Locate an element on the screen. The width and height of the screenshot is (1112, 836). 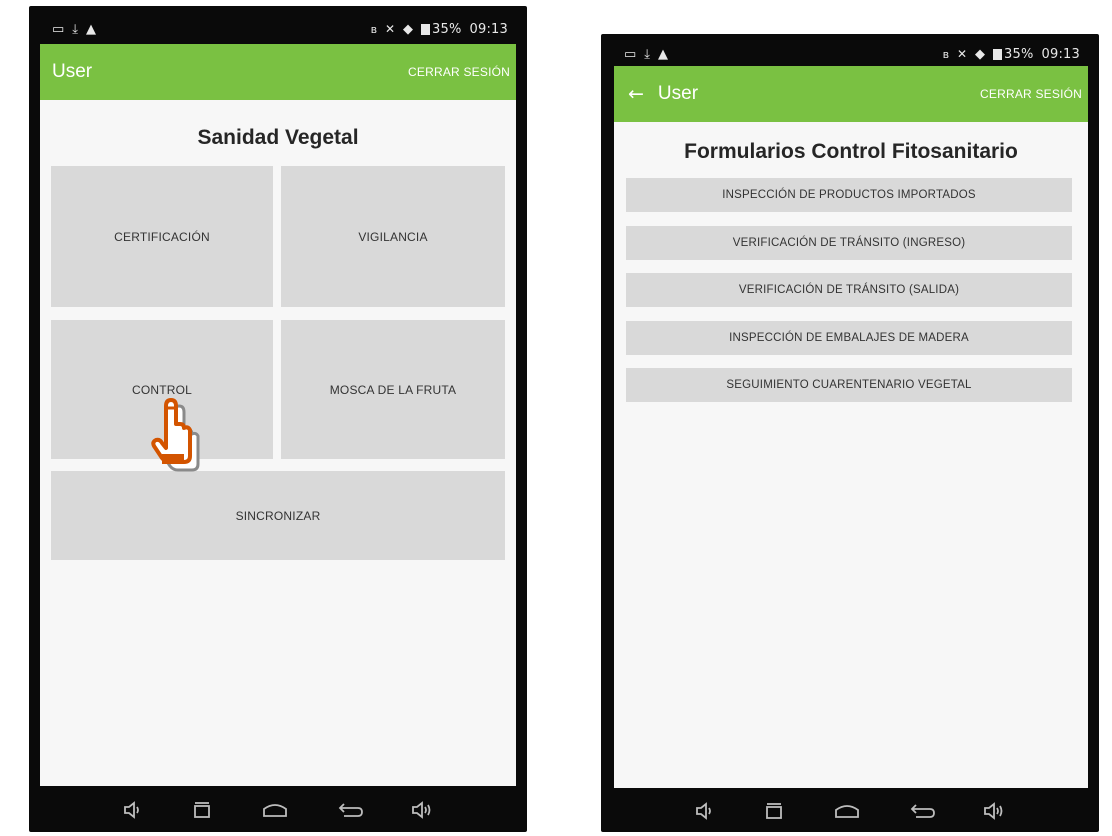
tap-hand-icon is located at coordinates (175, 435).